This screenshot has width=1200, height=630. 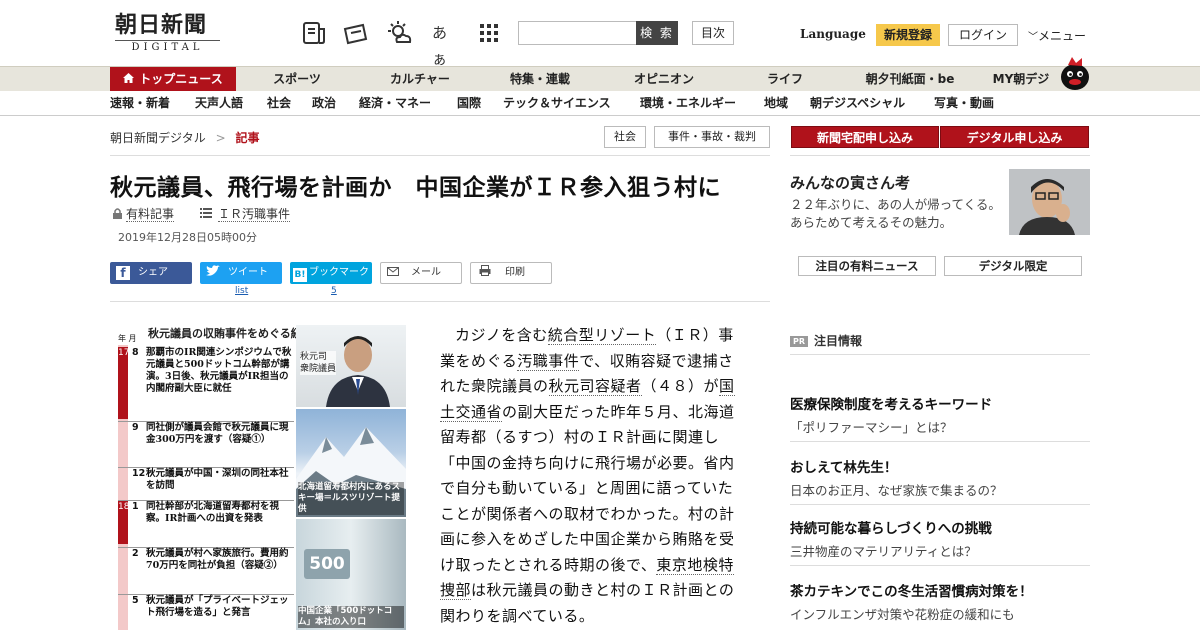 I want to click on language-link: Language, so click(x=833, y=34).